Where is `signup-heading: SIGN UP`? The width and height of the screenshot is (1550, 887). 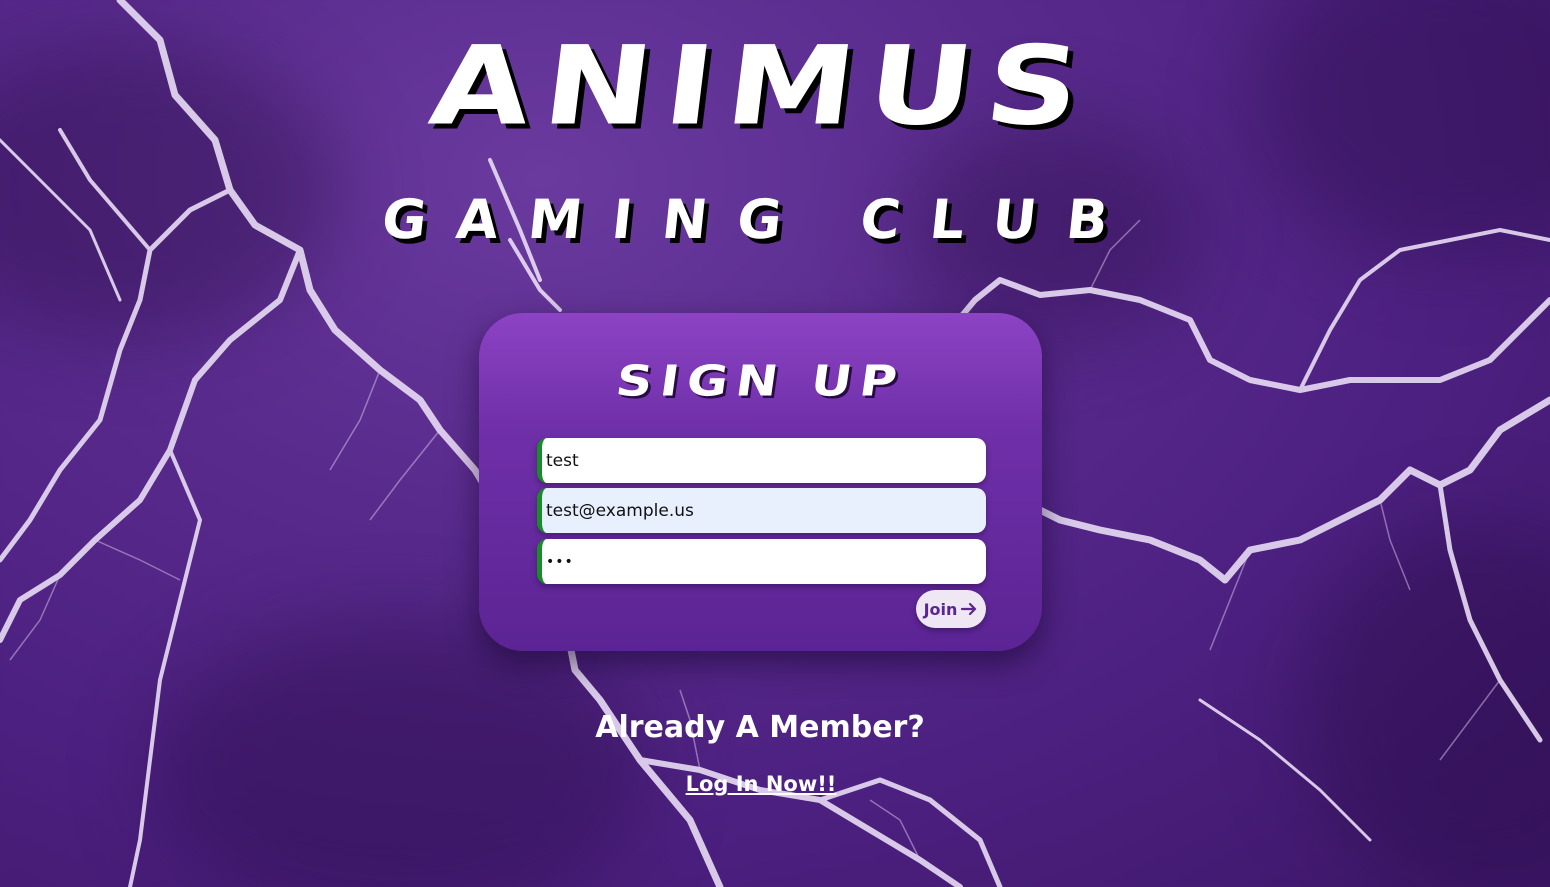 signup-heading: SIGN UP is located at coordinates (760, 381).